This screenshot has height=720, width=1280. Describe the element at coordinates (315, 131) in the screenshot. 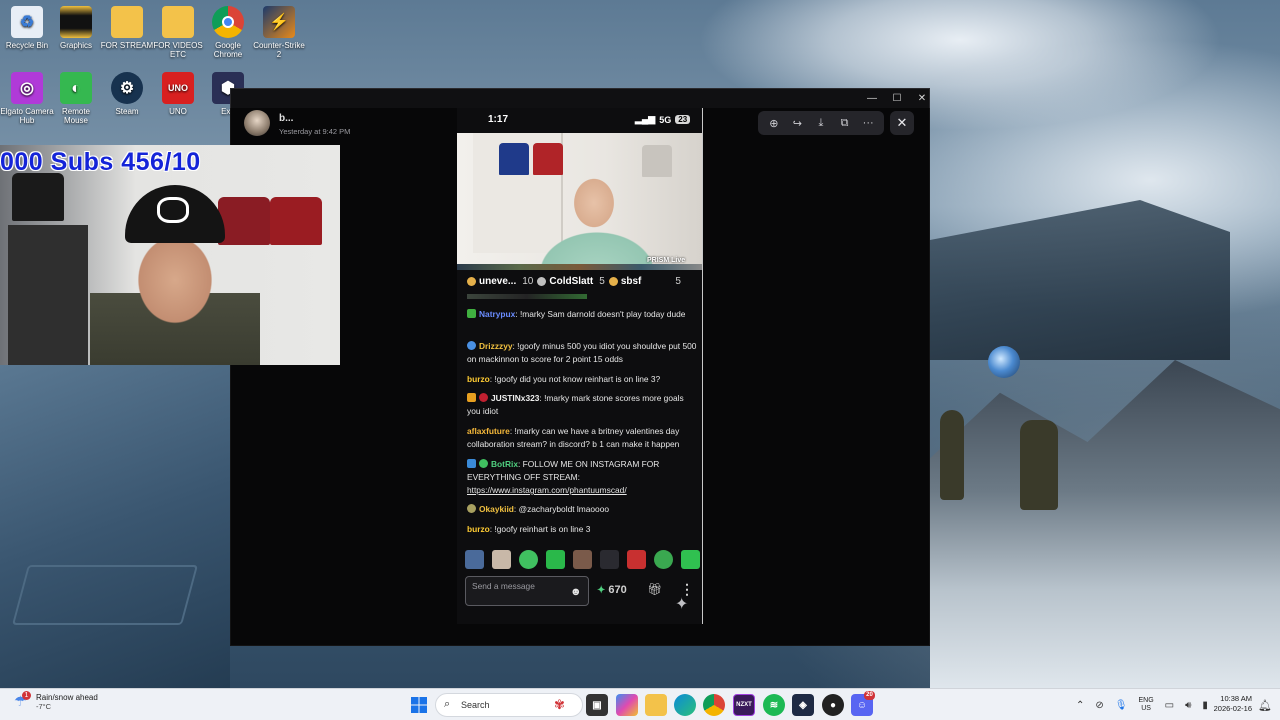

I see `message-timestamp: Yesterday at 9:42 PM` at that location.